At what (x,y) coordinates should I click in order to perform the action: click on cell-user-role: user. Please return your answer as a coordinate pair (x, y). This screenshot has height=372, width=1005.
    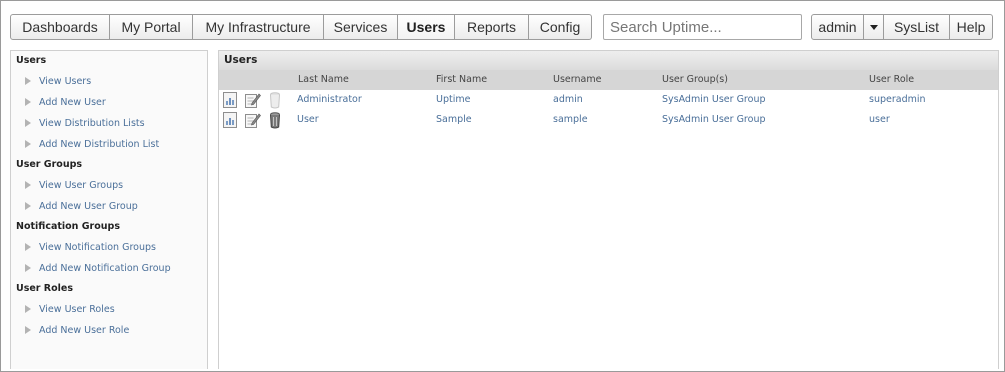
    Looking at the image, I should click on (879, 120).